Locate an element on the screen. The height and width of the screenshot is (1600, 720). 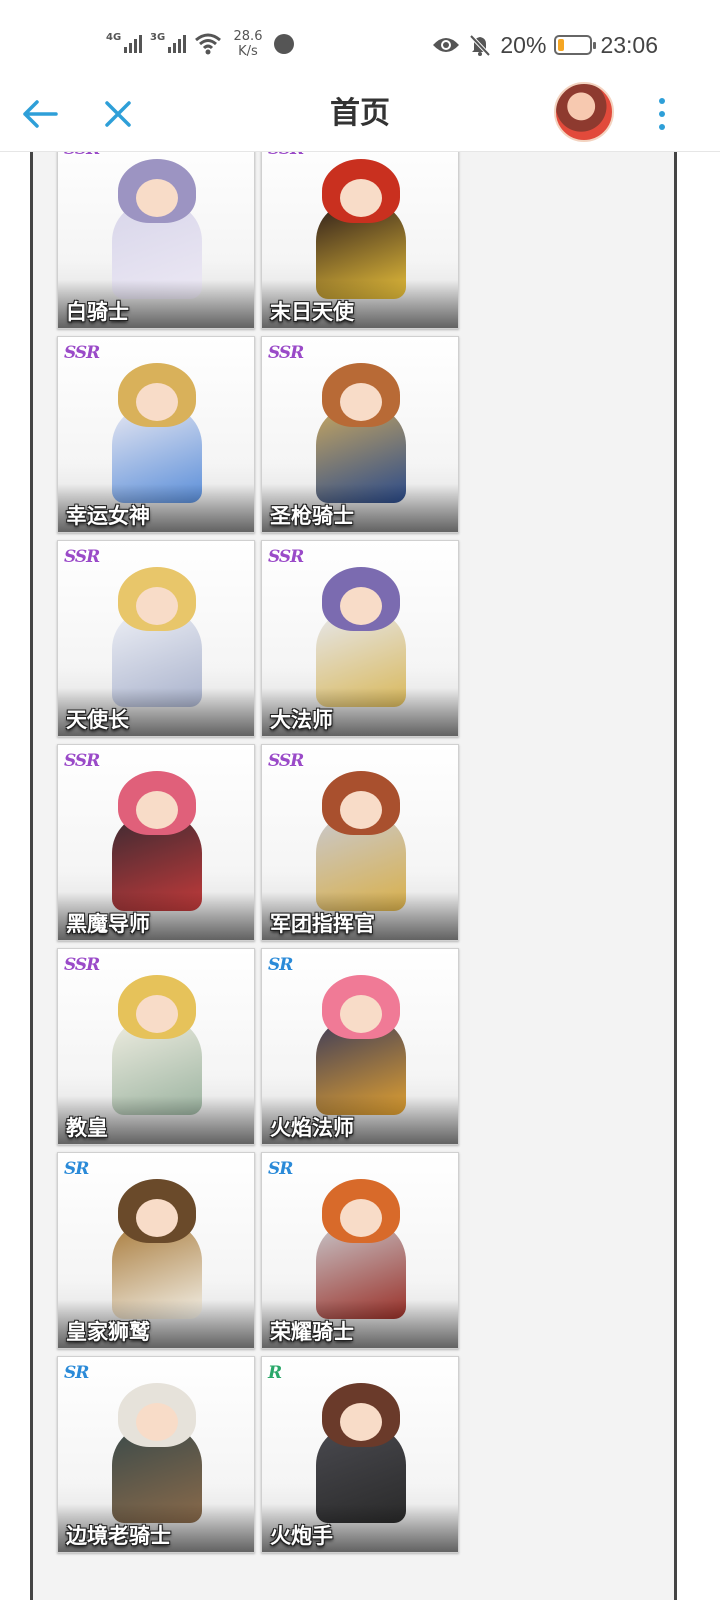
status-left: 4G 3G 28.6 K/s is located at coordinates (200, 44).